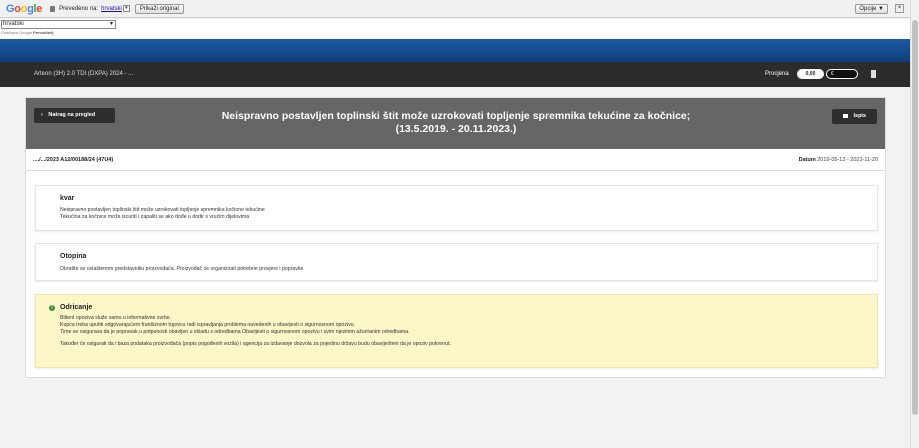 This screenshot has height=448, width=919. What do you see at coordinates (455, 29) in the screenshot?
I see `translate-widget: hrvatski ▾ Podržava Google Prevoditelj` at bounding box center [455, 29].